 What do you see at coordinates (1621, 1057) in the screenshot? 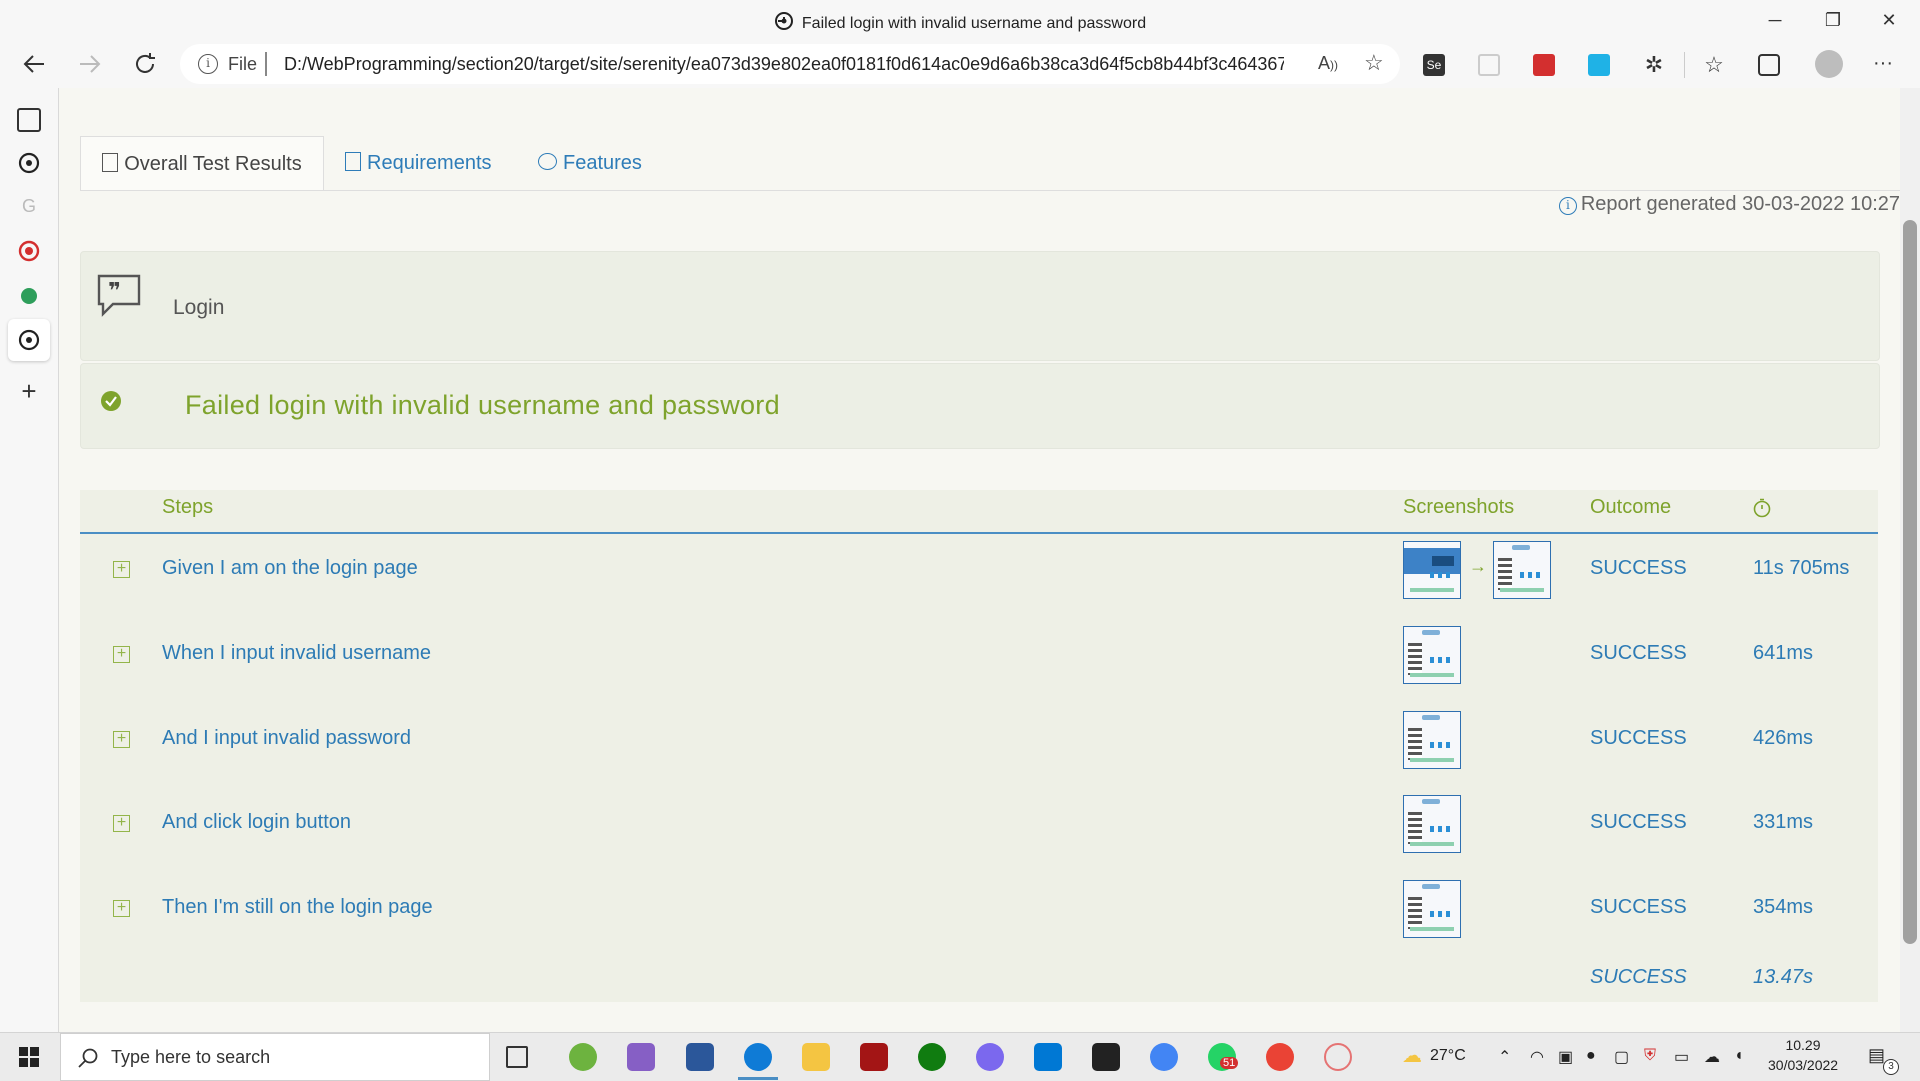
I see `display-icon: ▢` at bounding box center [1621, 1057].